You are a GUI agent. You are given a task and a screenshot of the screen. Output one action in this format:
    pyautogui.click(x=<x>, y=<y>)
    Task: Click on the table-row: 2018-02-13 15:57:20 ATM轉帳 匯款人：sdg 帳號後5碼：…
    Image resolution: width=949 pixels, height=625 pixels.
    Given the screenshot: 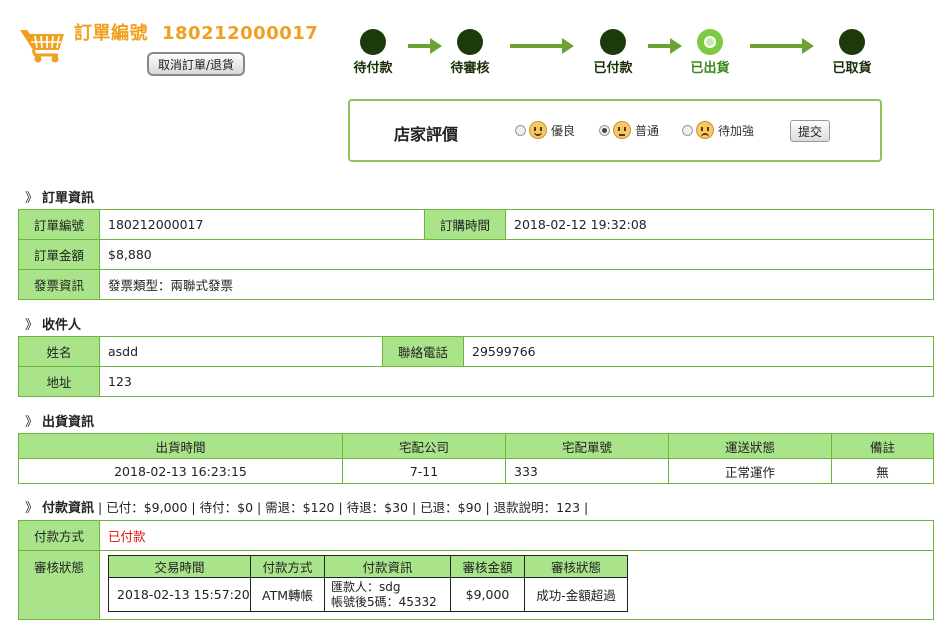 What is the action you would take?
    pyautogui.click(x=368, y=594)
    